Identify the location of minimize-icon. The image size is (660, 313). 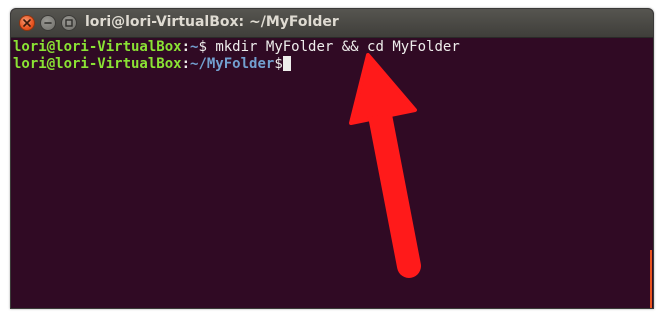
(48, 23).